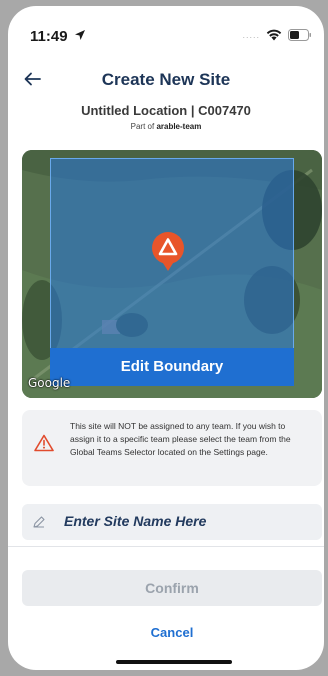  What do you see at coordinates (168, 251) in the screenshot?
I see `location-pin-icon` at bounding box center [168, 251].